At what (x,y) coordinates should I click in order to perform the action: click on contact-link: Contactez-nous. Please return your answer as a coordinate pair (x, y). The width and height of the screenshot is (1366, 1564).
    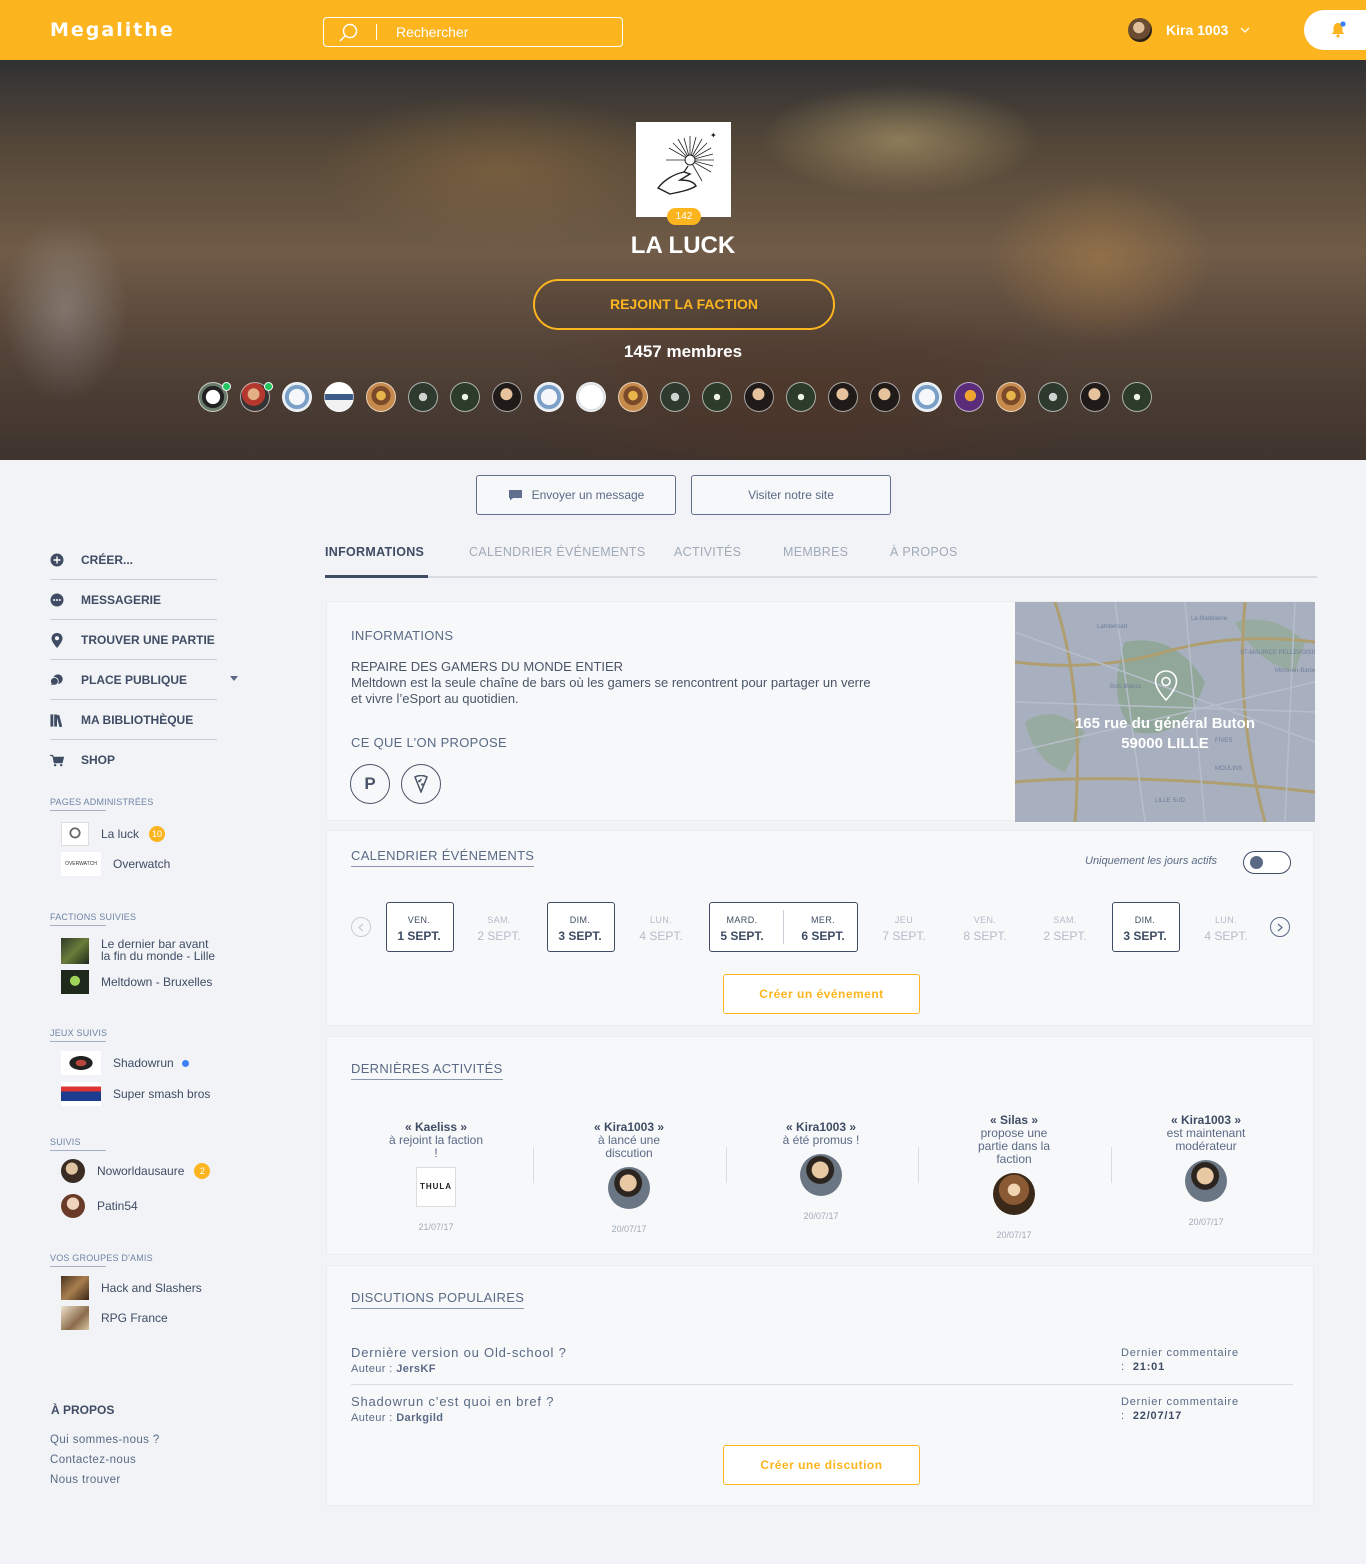
    Looking at the image, I should click on (93, 1460).